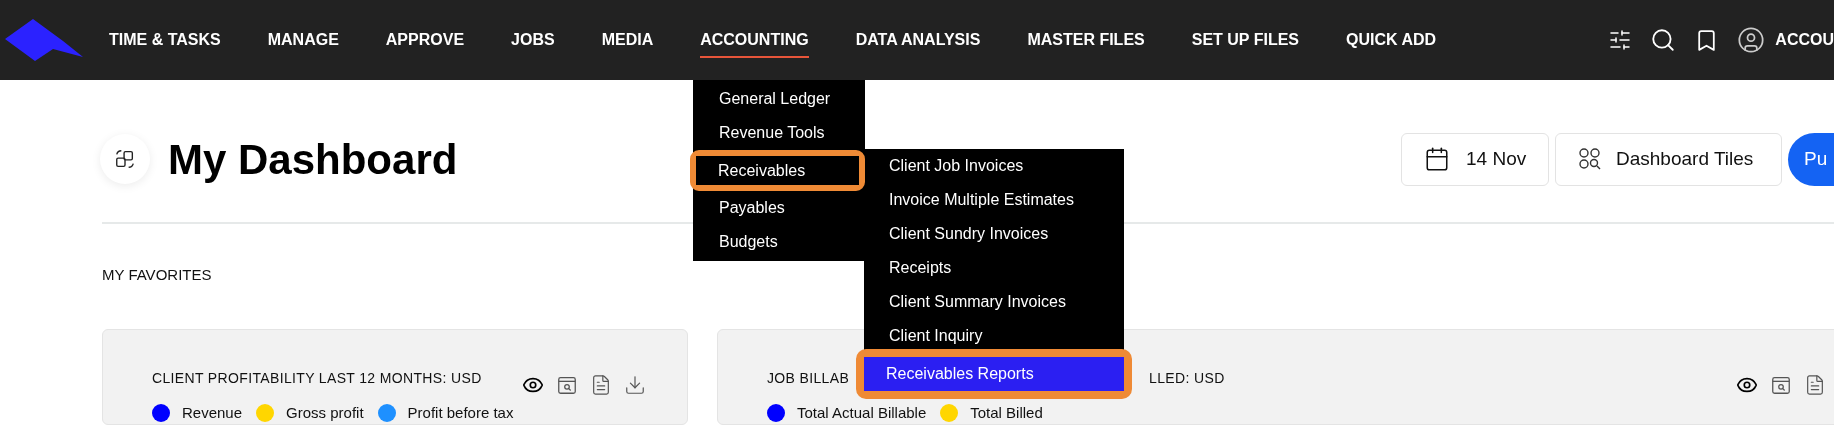 The height and width of the screenshot is (427, 1834). Describe the element at coordinates (777, 170) in the screenshot. I see `menu-item: Receivables` at that location.